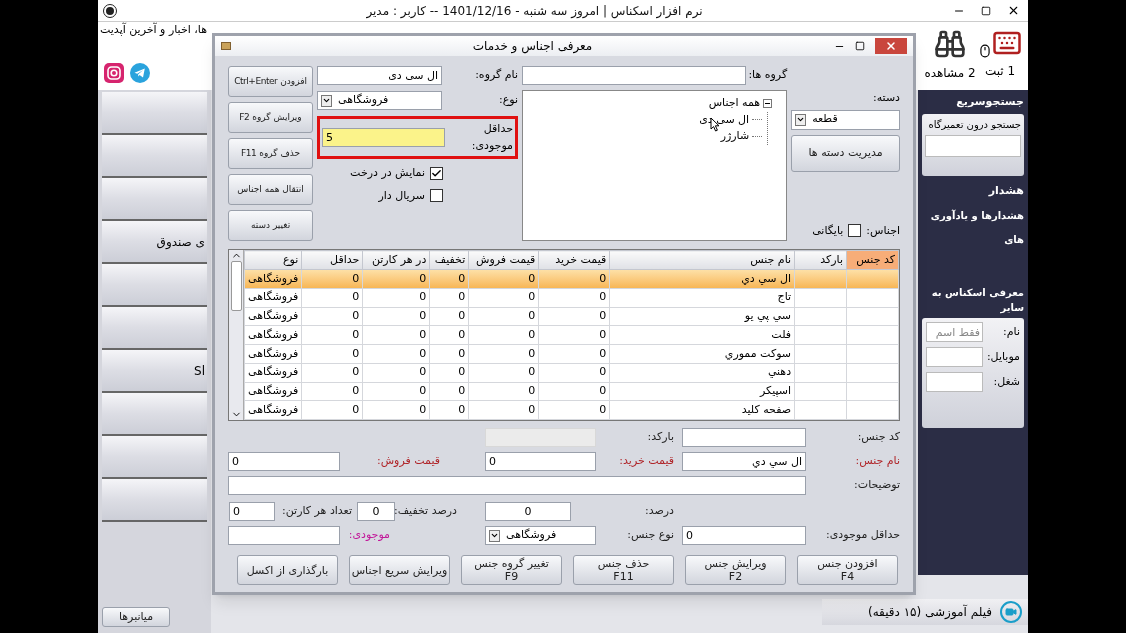  What do you see at coordinates (317, 511) in the screenshot?
I see `field-label: تعداد هر کارتن:` at bounding box center [317, 511].